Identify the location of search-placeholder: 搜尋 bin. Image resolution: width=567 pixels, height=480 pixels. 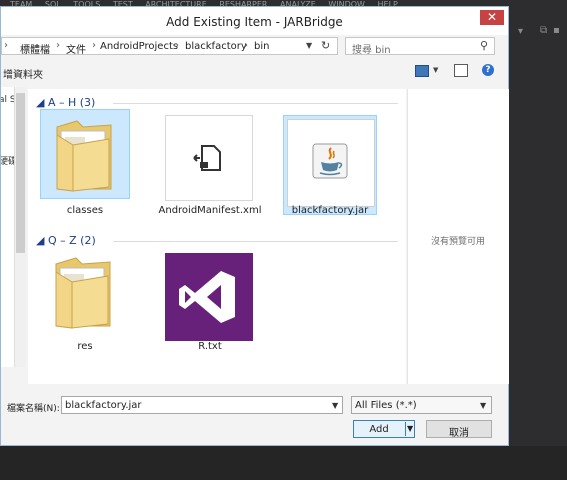
(371, 50).